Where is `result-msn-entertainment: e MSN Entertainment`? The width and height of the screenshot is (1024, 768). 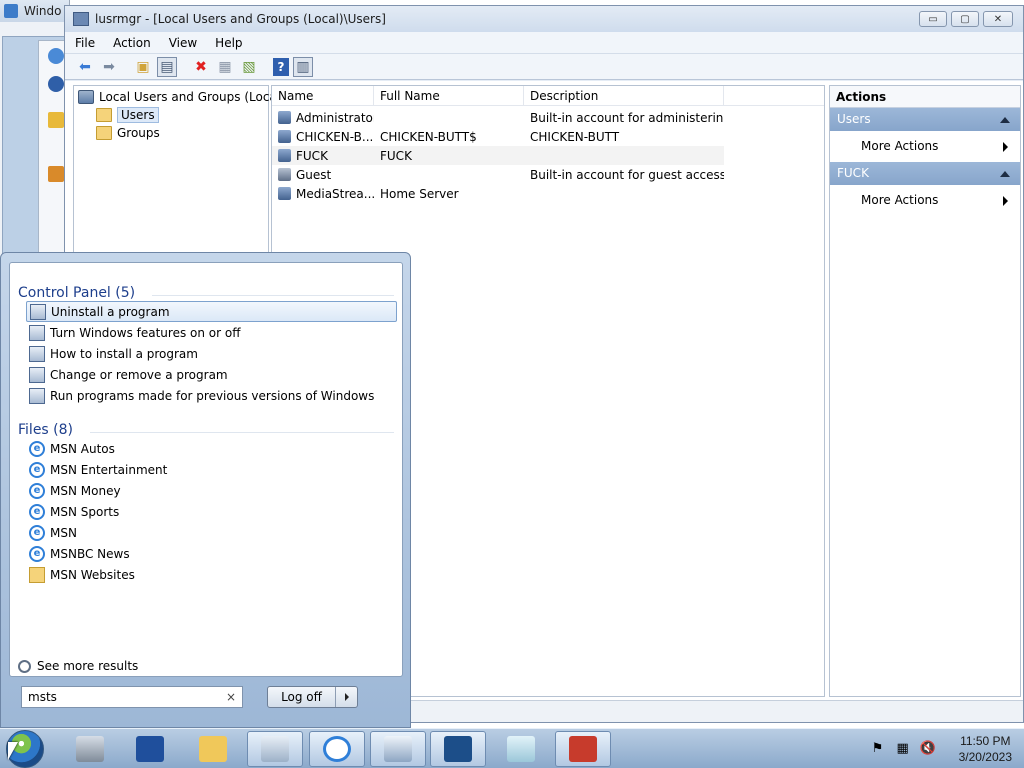
result-msn-entertainment: e MSN Entertainment is located at coordinates (211, 469).